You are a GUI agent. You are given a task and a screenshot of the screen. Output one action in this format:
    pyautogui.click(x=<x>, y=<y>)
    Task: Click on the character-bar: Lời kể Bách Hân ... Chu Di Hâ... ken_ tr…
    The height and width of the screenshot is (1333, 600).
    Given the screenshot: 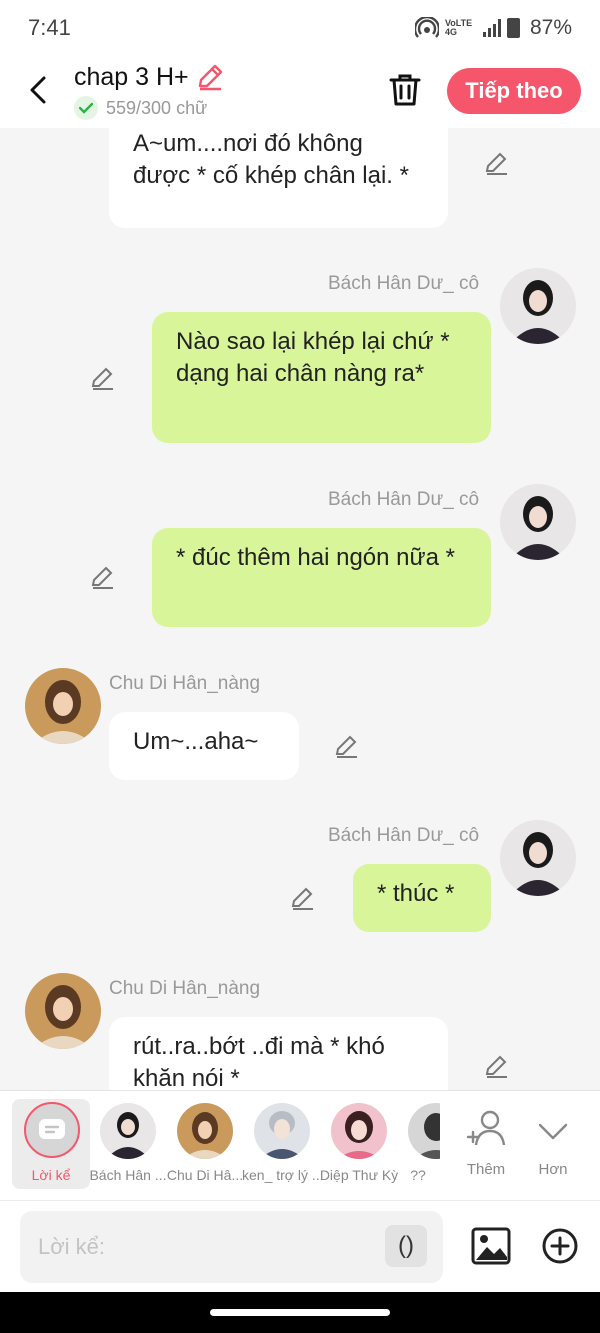 What is the action you would take?
    pyautogui.click(x=300, y=1145)
    